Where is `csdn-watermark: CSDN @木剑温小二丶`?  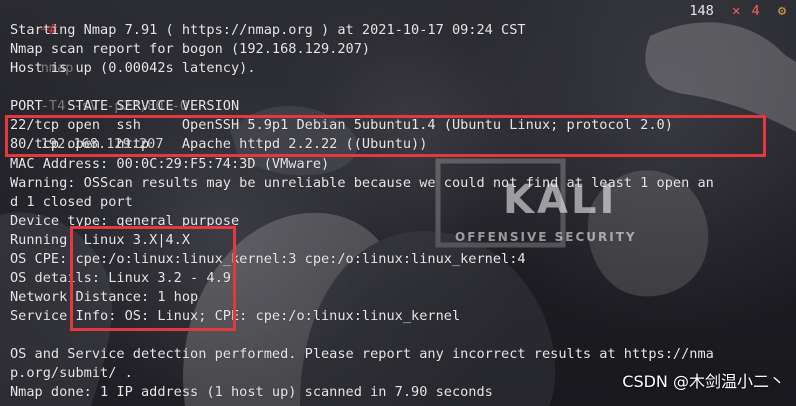
csdn-watermark: CSDN @木剑温小二丶 is located at coordinates (703, 381).